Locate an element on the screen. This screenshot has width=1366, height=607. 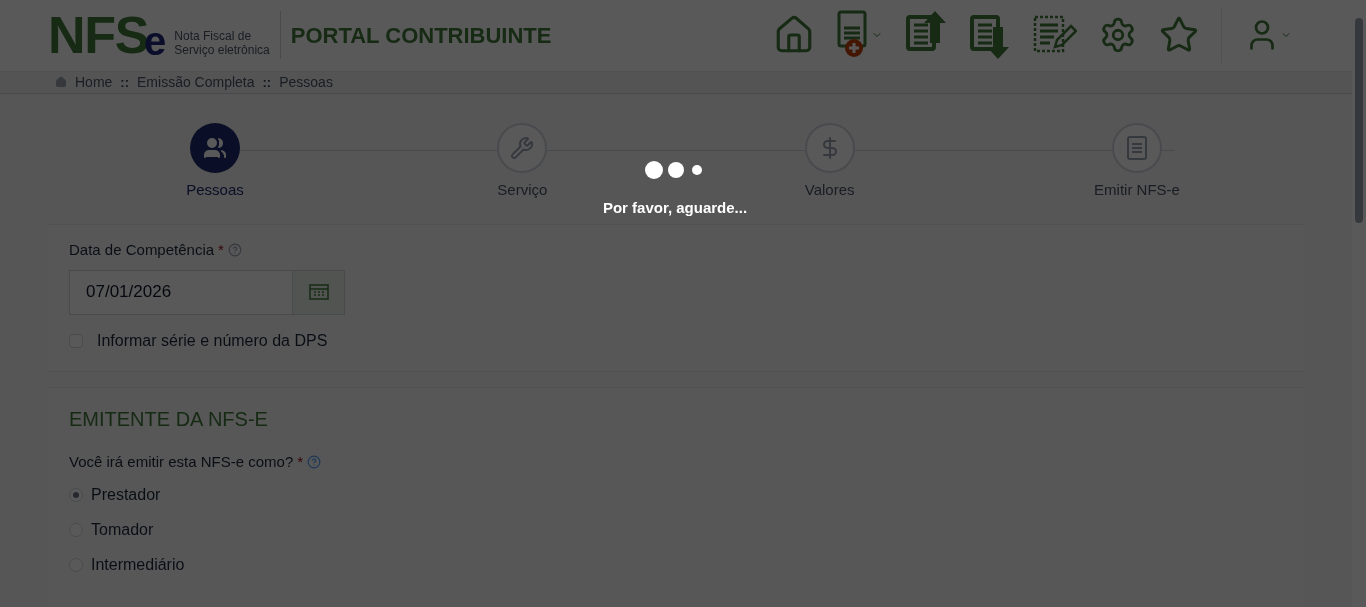
checkbox-label: Informar série e número da DPS is located at coordinates (212, 340).